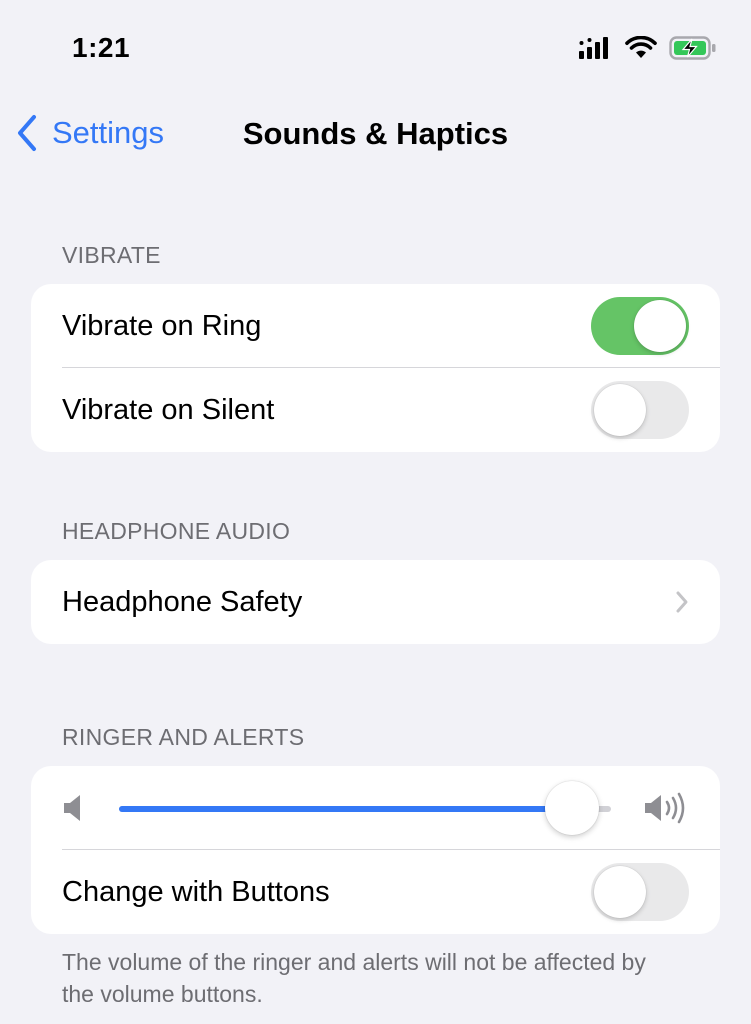 This screenshot has height=1024, width=751. I want to click on battery-charging-icon, so click(692, 48).